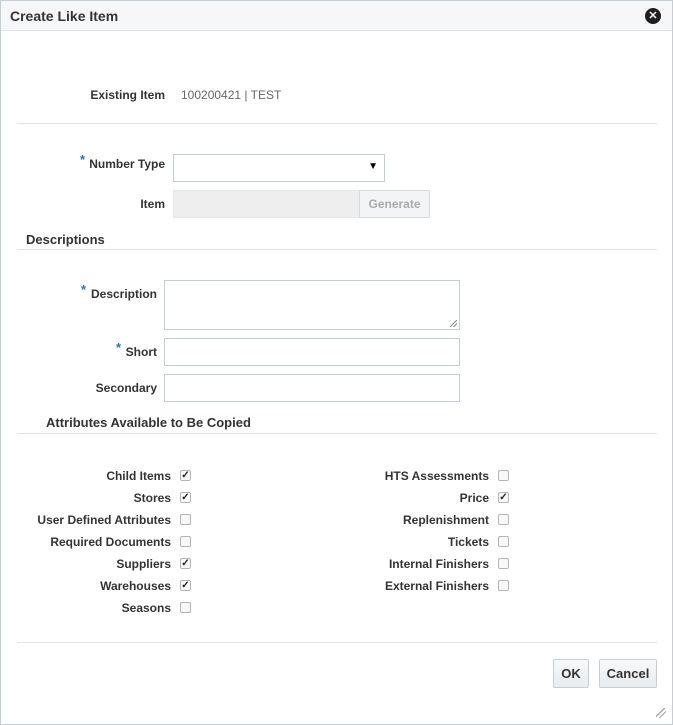 The image size is (673, 725). What do you see at coordinates (185, 541) in the screenshot?
I see `required-documents-checkbox` at bounding box center [185, 541].